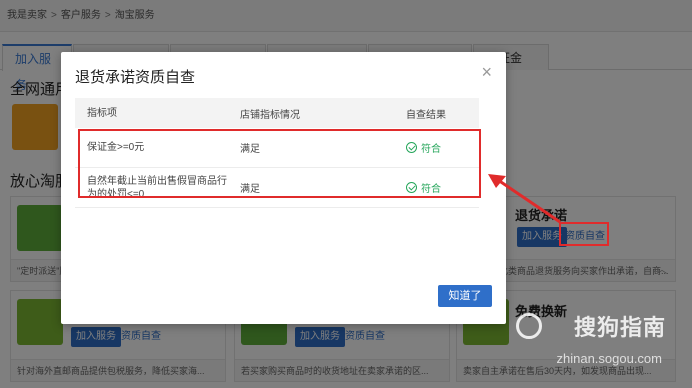 The height and width of the screenshot is (388, 692). Describe the element at coordinates (486, 72) in the screenshot. I see `close-icon: ×` at that location.